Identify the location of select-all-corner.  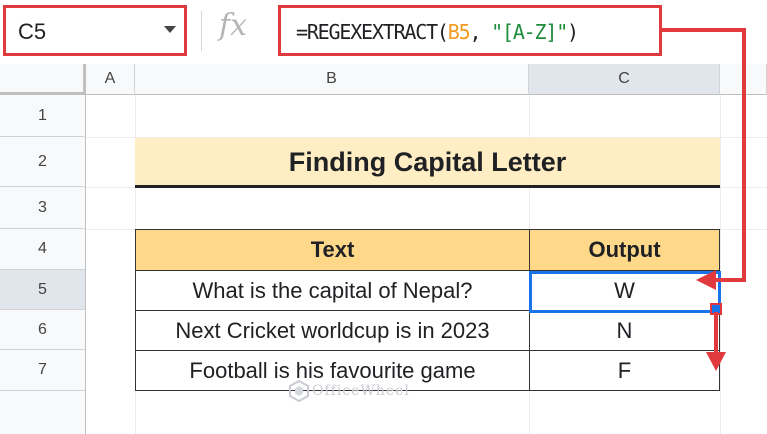
(43, 79).